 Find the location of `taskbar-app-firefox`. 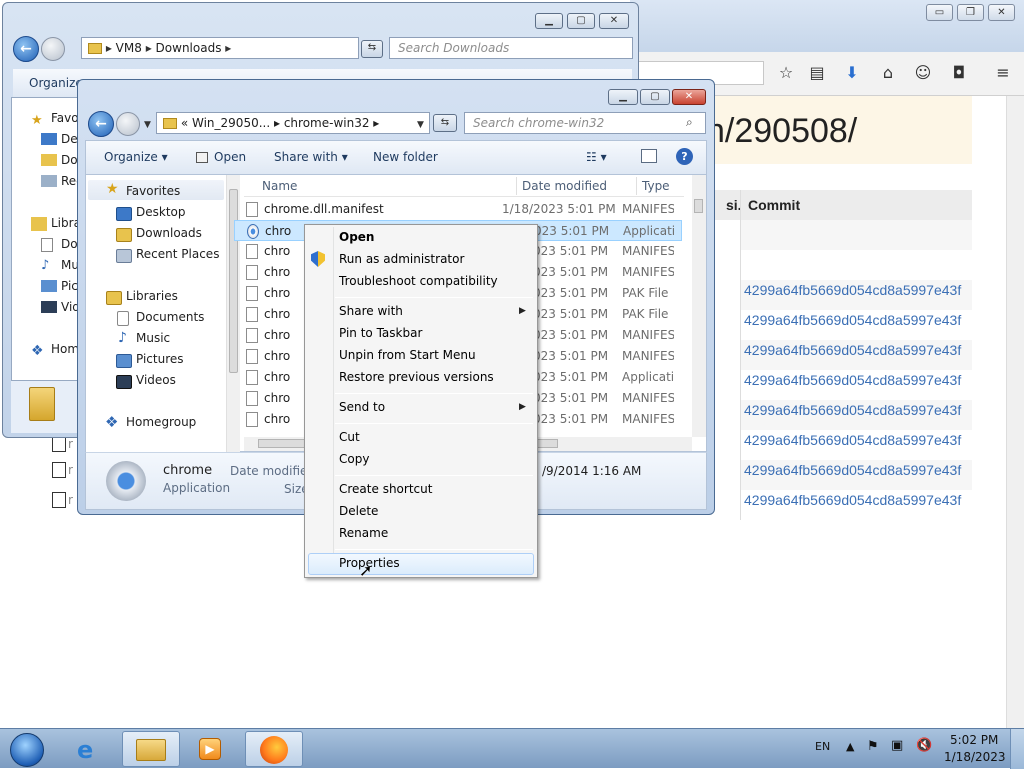

taskbar-app-firefox is located at coordinates (274, 749).